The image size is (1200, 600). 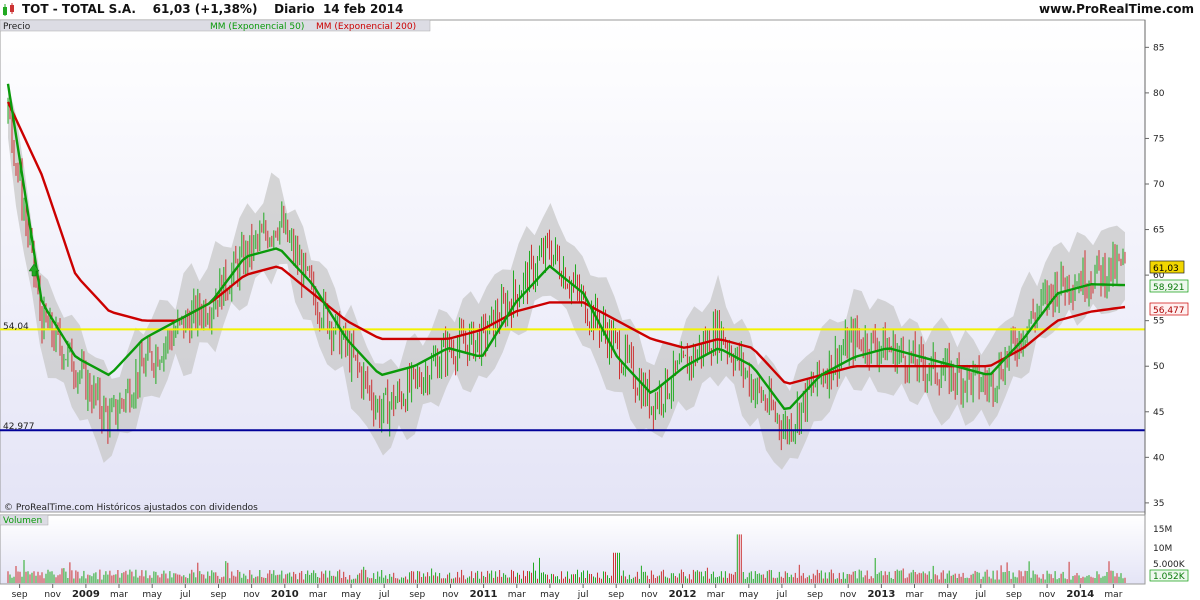 I want to click on price-badges: 61,03 58,921 56,477, so click(x=1169, y=288).